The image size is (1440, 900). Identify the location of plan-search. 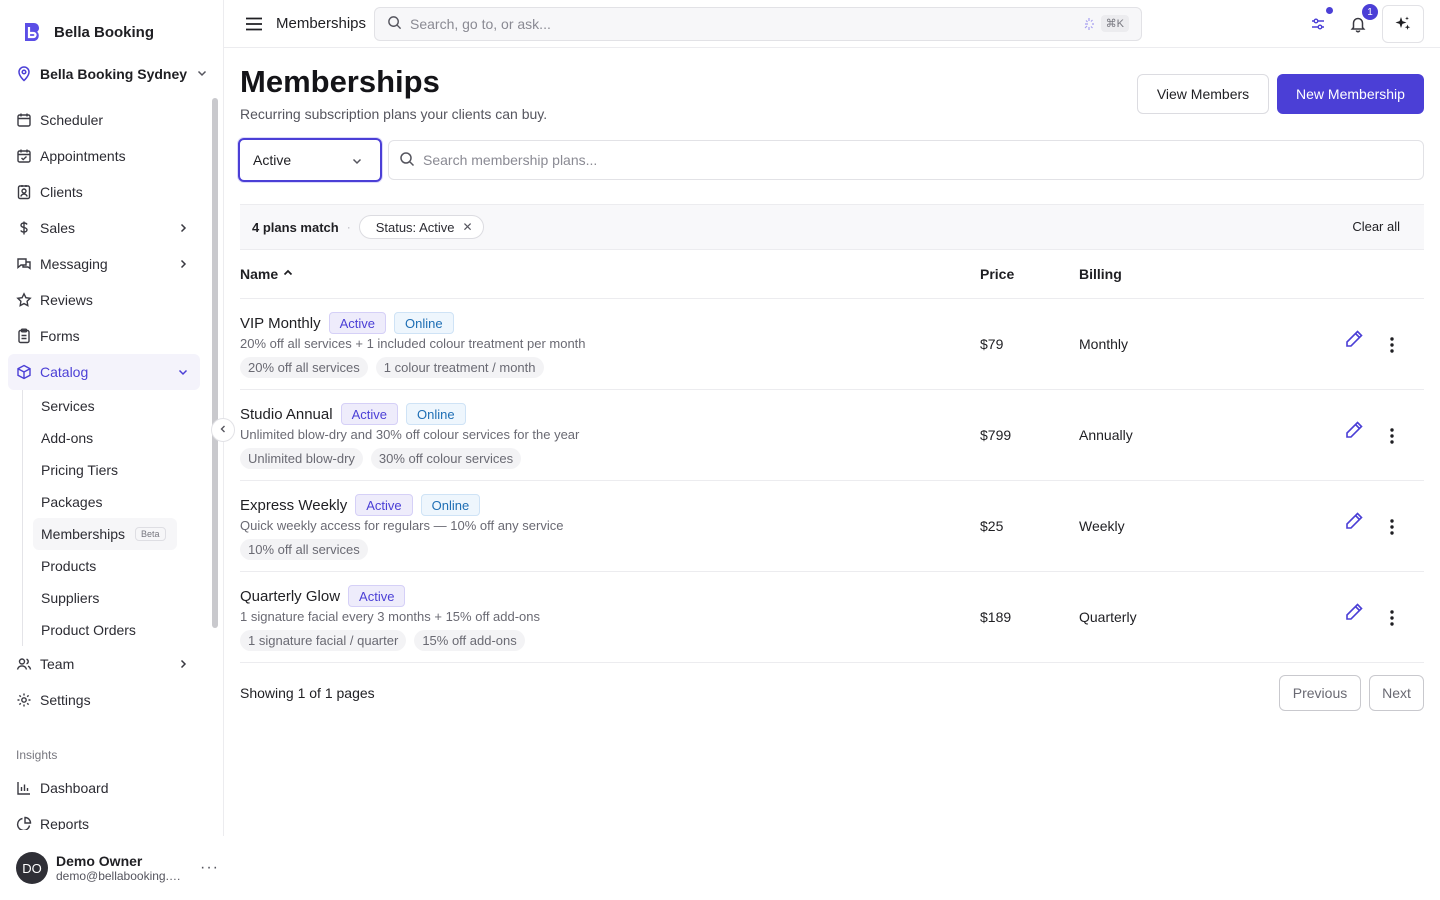
(906, 160).